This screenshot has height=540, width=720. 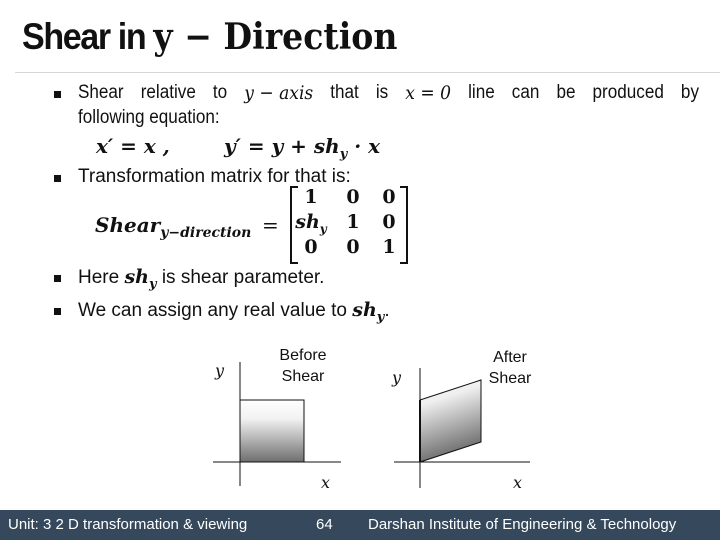 What do you see at coordinates (272, 431) in the screenshot?
I see `square-shape` at bounding box center [272, 431].